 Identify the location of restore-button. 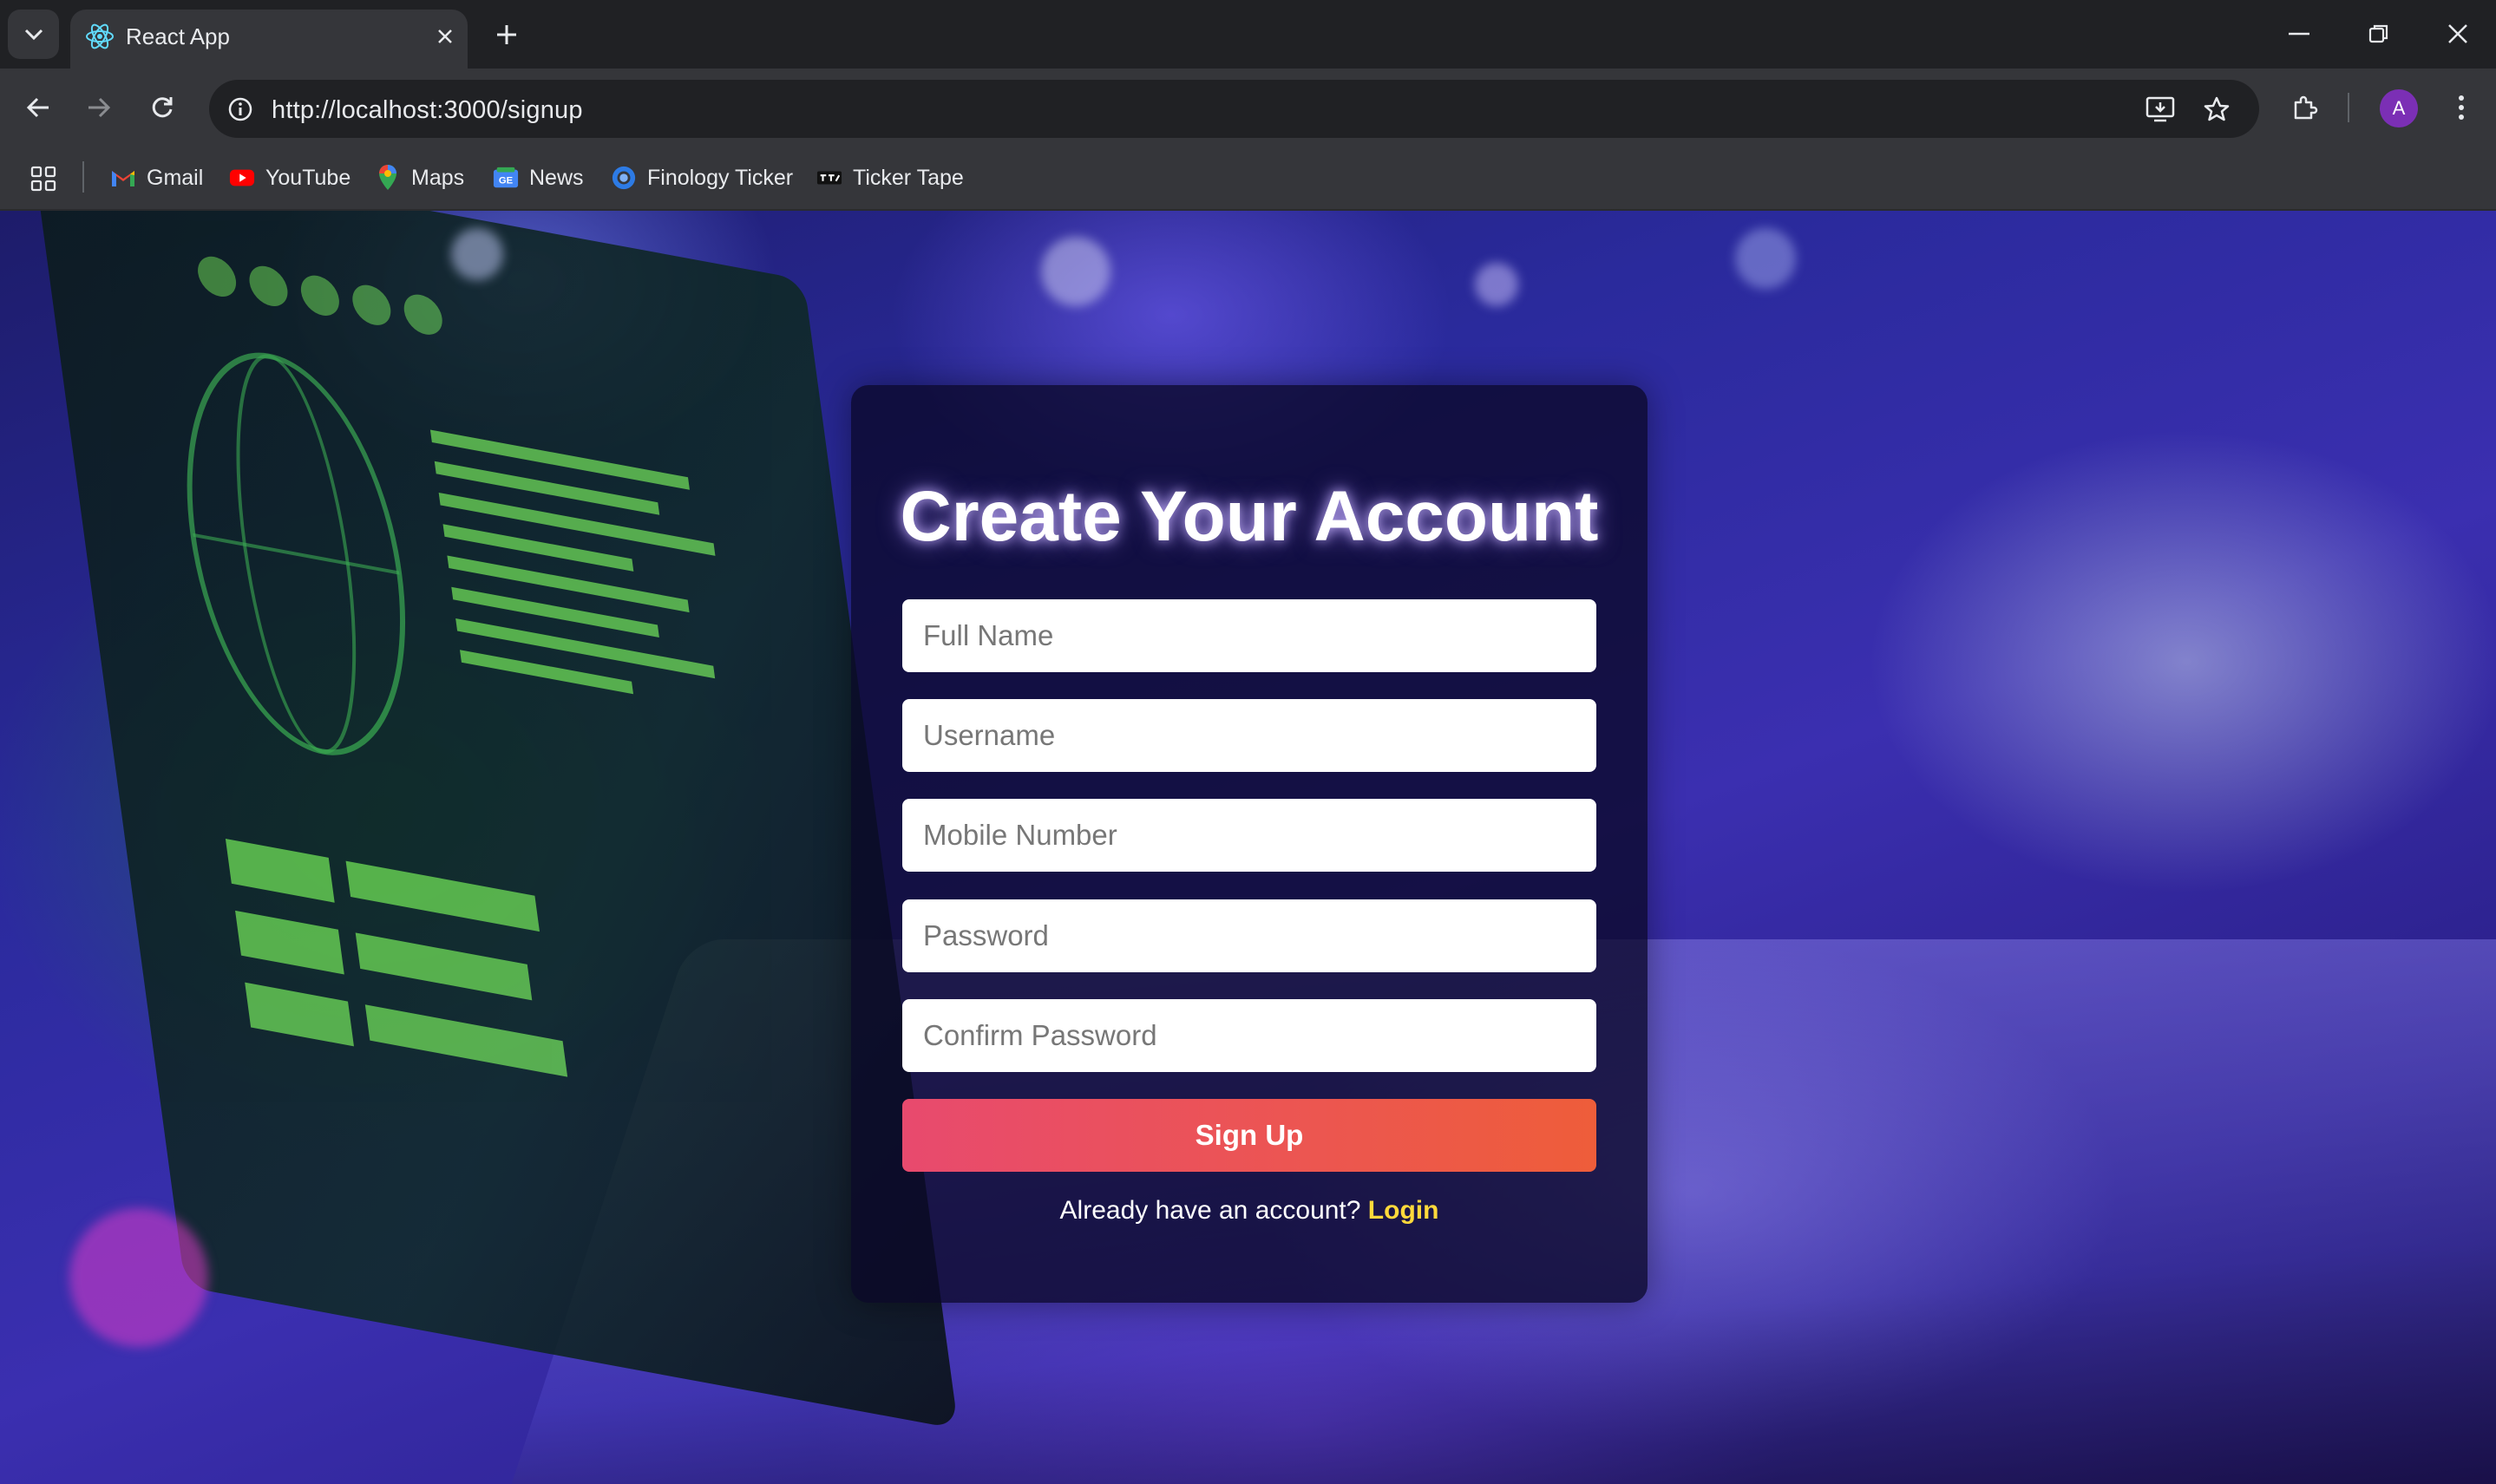
(2379, 34).